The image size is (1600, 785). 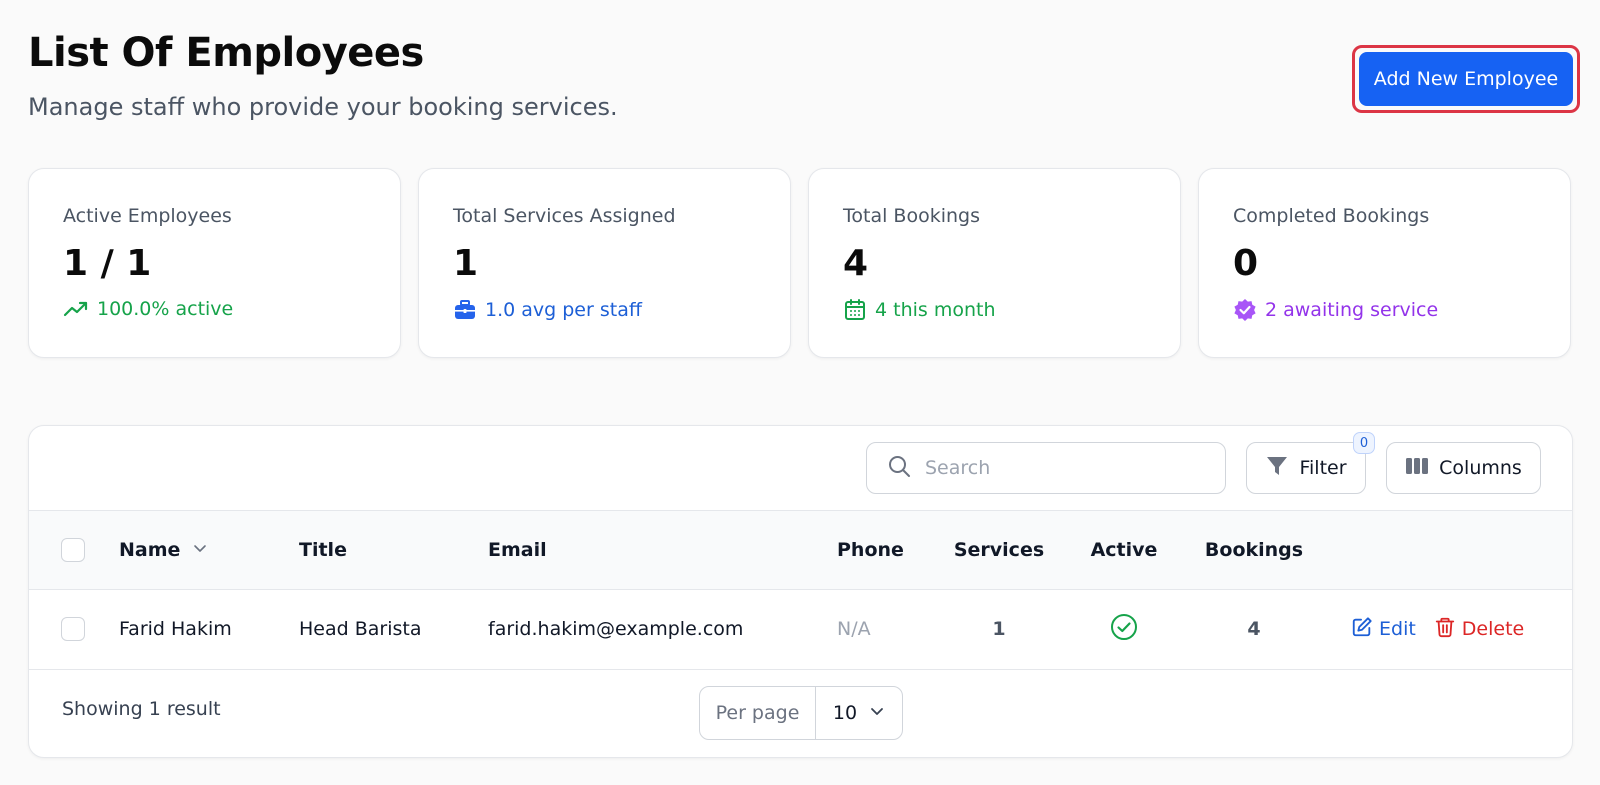 What do you see at coordinates (147, 216) in the screenshot?
I see `stat-label: Active Employees` at bounding box center [147, 216].